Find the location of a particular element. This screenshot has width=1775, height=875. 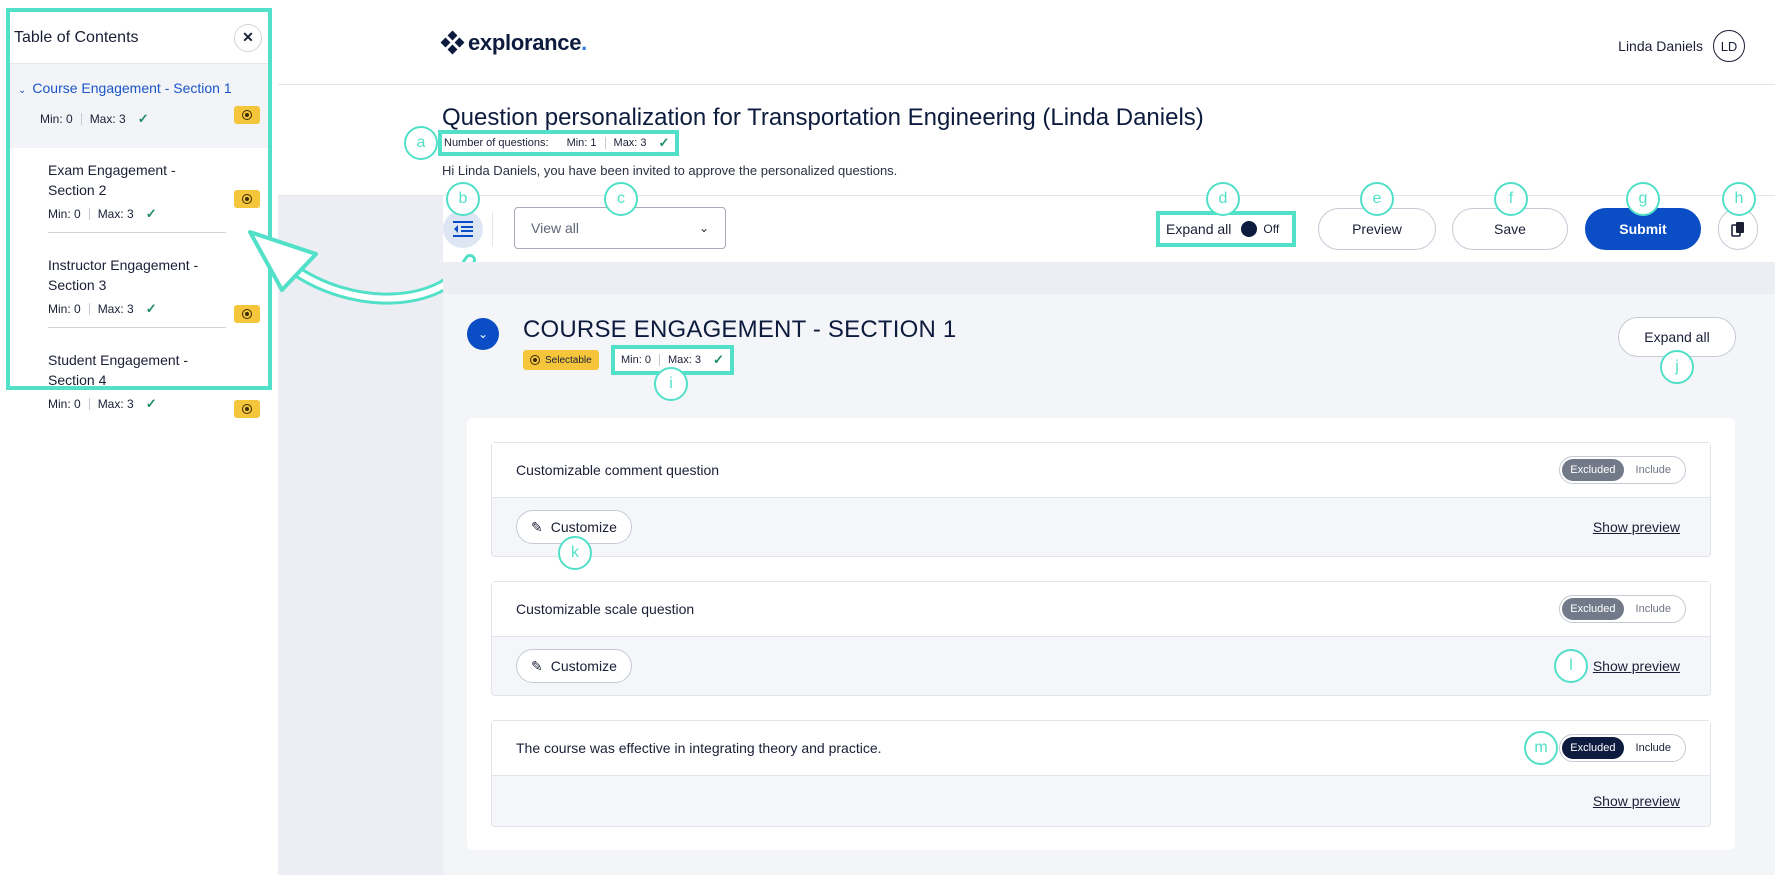

logo-icon is located at coordinates (452, 42).